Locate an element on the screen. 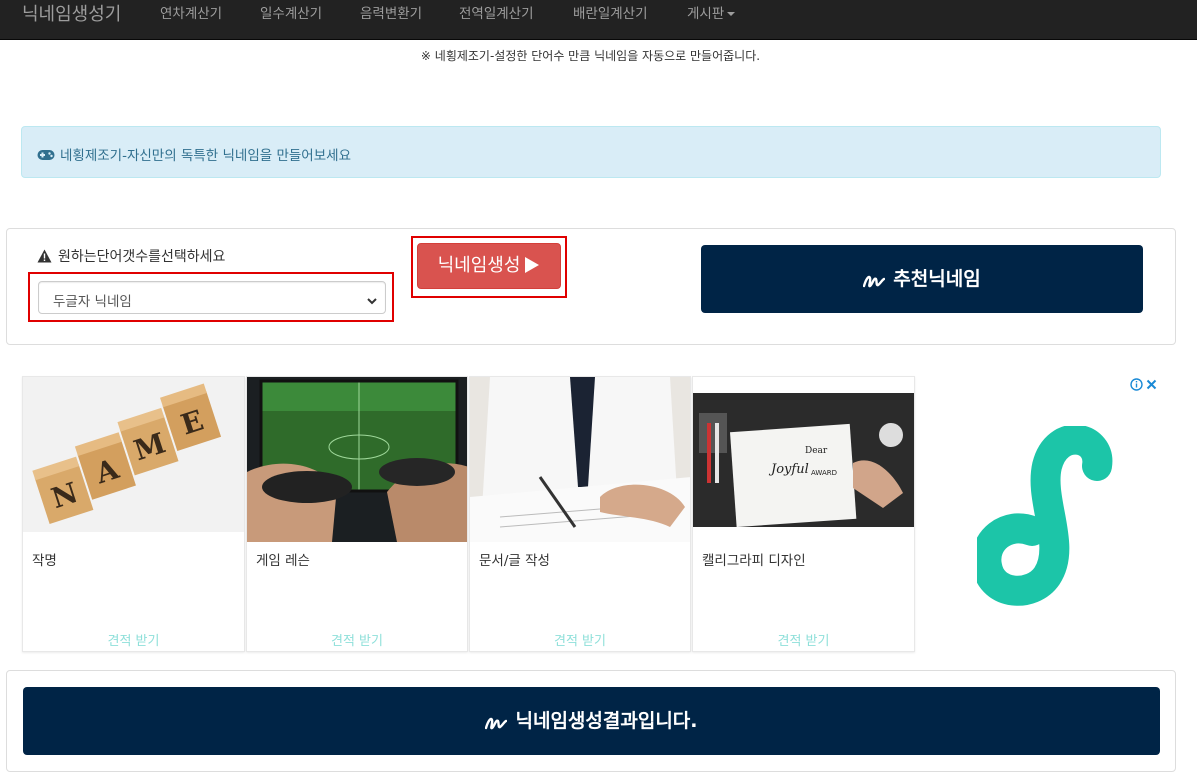 The image size is (1197, 775). ad-card-title: 문서/글 작성 is located at coordinates (514, 561).